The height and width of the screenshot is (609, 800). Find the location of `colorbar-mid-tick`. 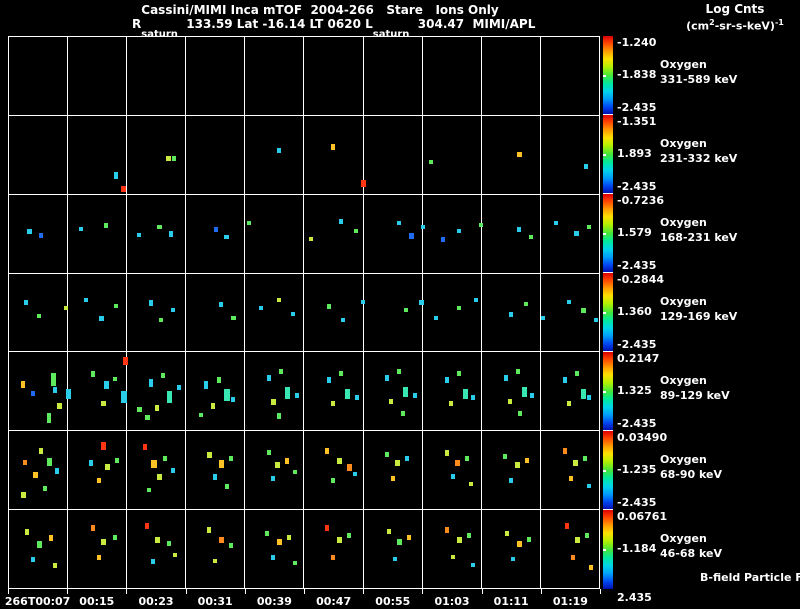

colorbar-mid-tick is located at coordinates (604, 550).